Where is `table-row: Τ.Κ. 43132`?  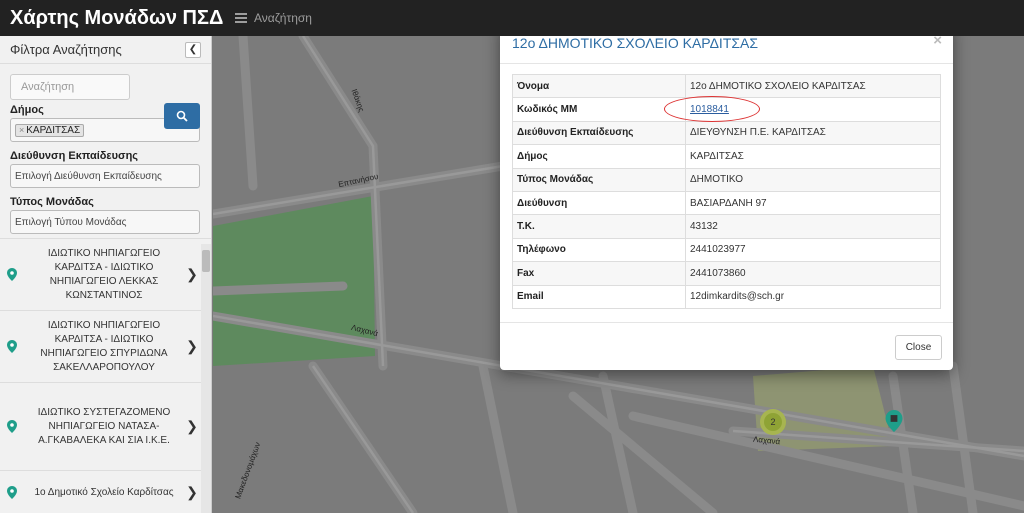 table-row: Τ.Κ. 43132 is located at coordinates (726, 226).